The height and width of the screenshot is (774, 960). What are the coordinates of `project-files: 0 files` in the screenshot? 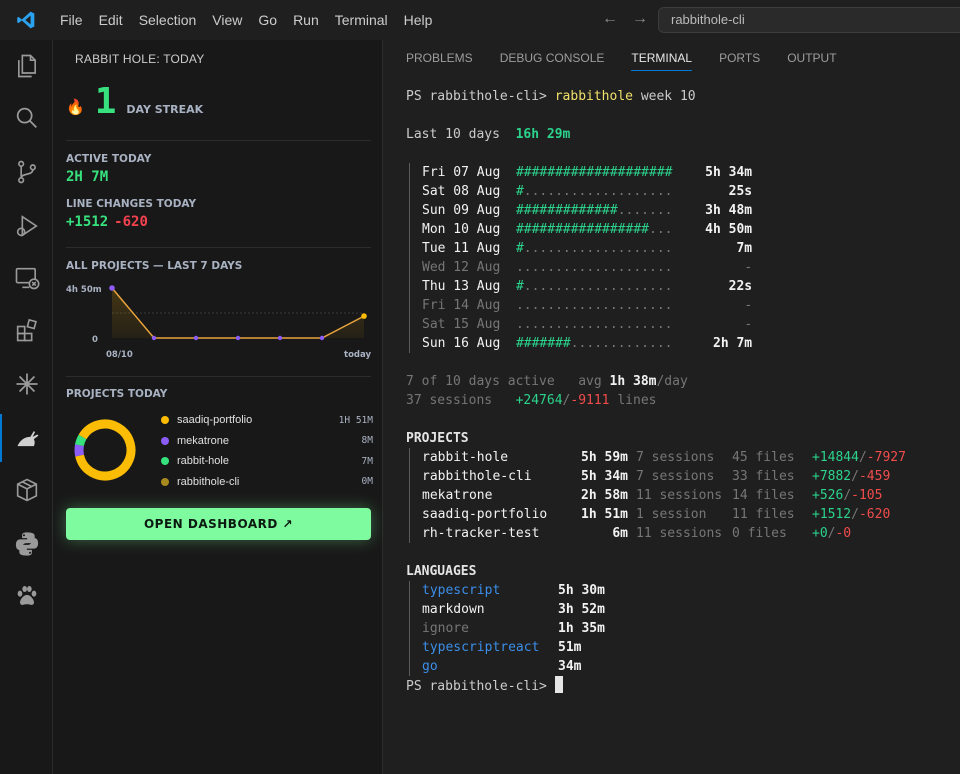 It's located at (759, 533).